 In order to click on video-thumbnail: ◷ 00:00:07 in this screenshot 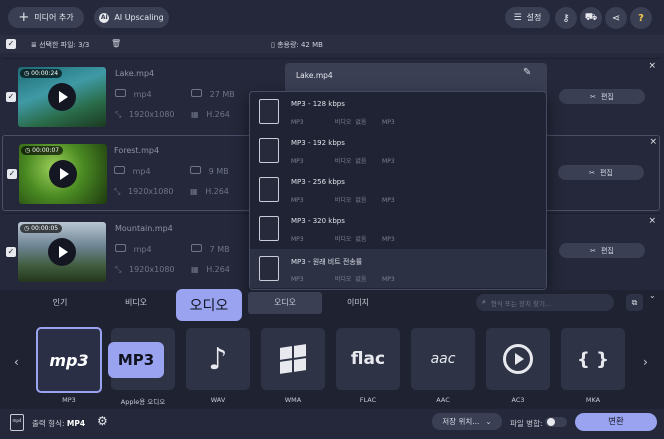, I will do `click(63, 174)`.